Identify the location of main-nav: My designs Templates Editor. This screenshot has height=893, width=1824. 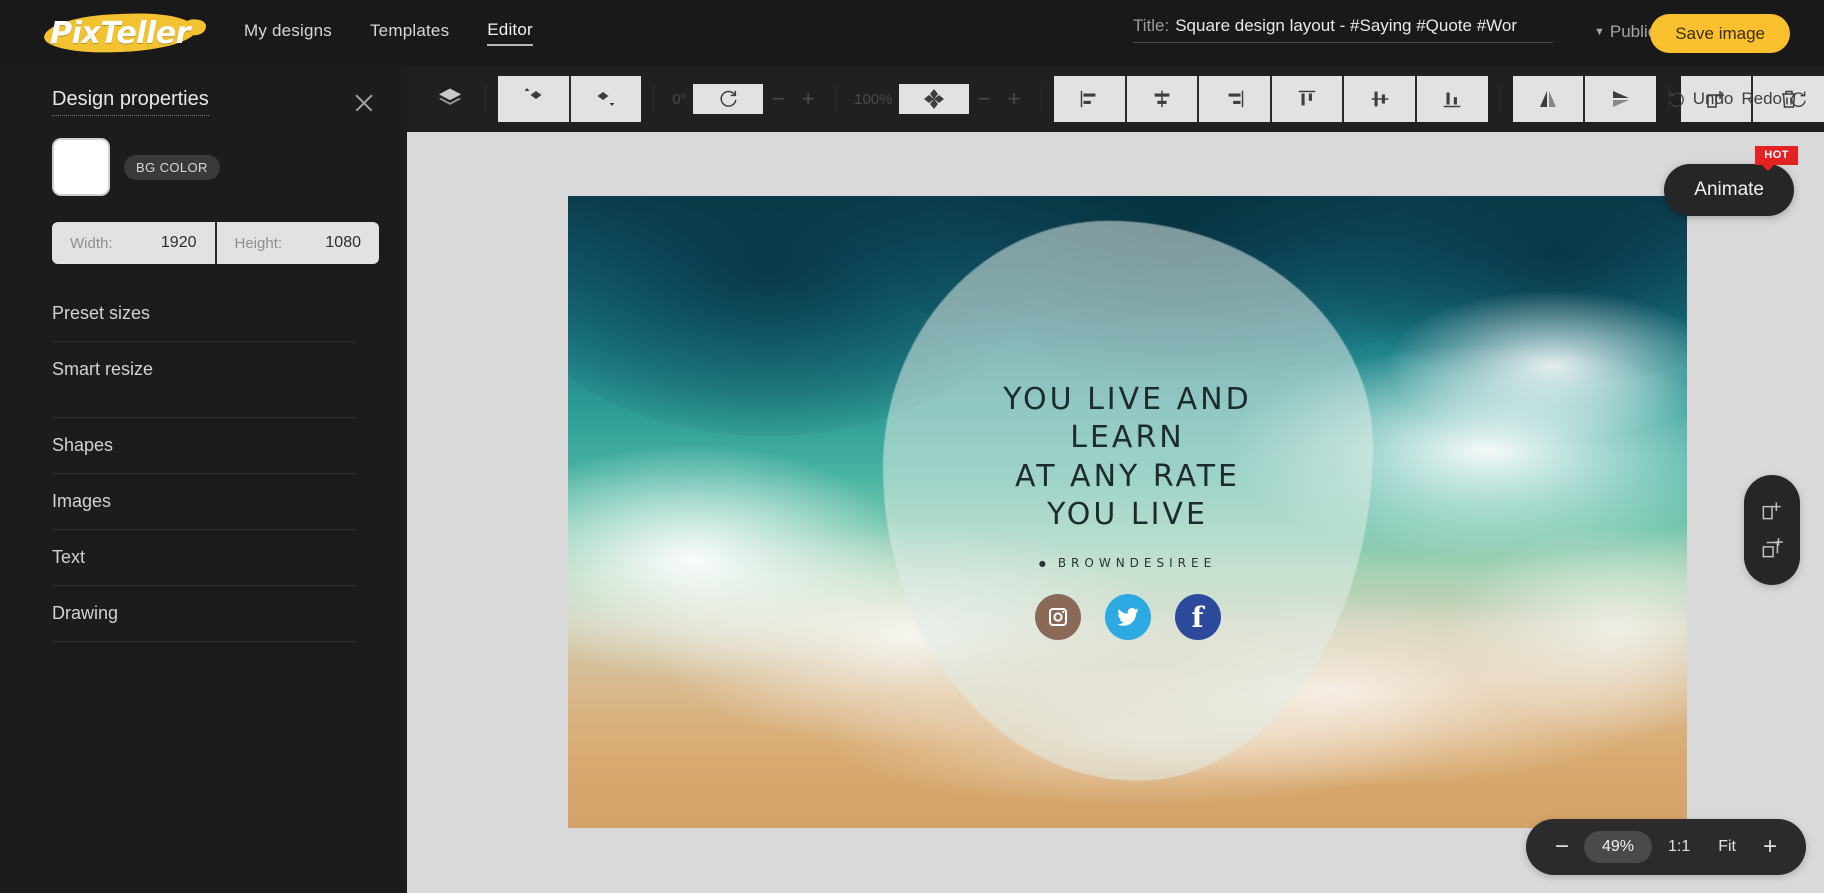
(388, 33).